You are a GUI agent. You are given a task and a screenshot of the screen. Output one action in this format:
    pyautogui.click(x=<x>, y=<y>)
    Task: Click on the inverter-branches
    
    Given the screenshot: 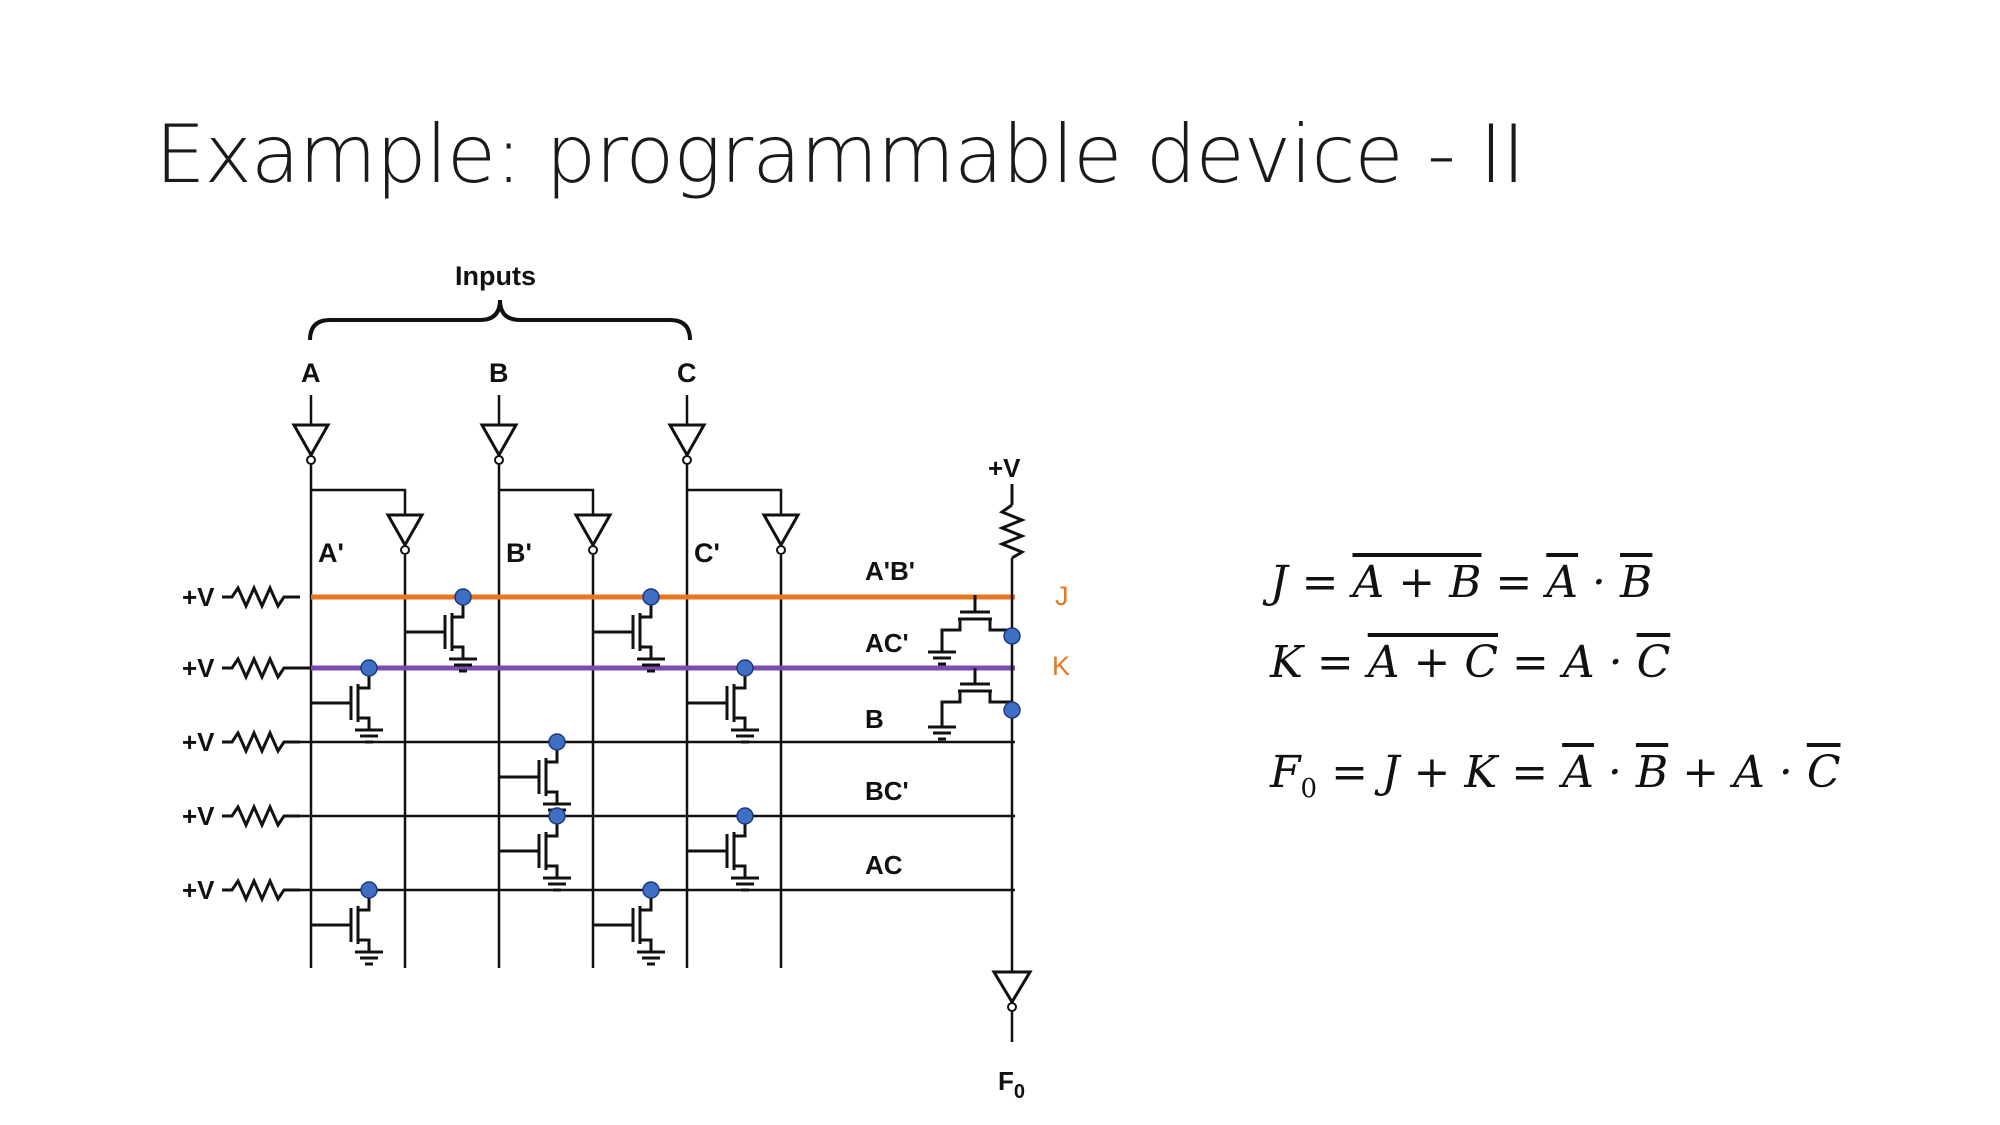 What is the action you would take?
    pyautogui.click(x=547, y=501)
    